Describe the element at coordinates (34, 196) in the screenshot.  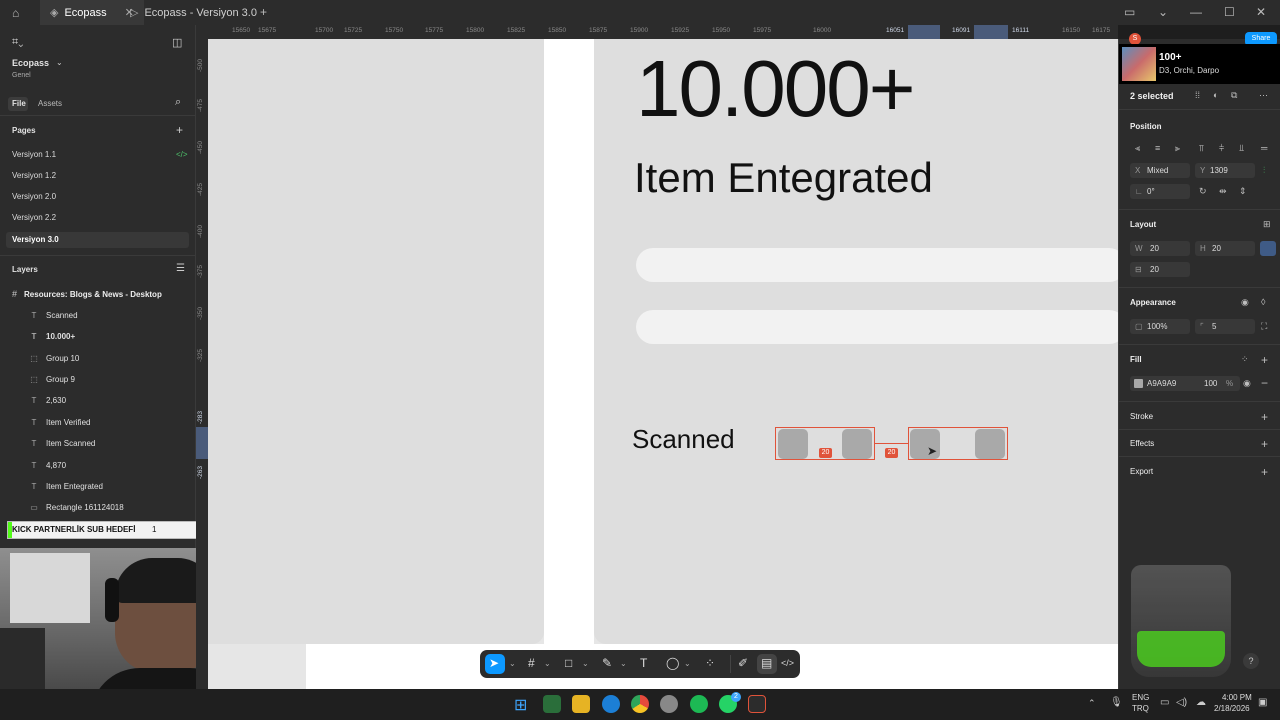
I see `page-item: Versiyon 2.0` at that location.